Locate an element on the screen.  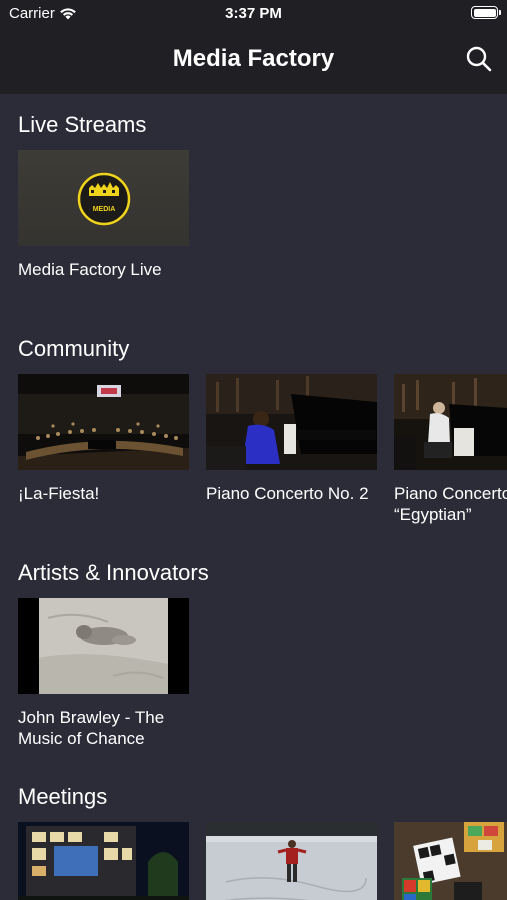
video-card: MEDIA Media Factory Live is located at coordinates (103, 215).